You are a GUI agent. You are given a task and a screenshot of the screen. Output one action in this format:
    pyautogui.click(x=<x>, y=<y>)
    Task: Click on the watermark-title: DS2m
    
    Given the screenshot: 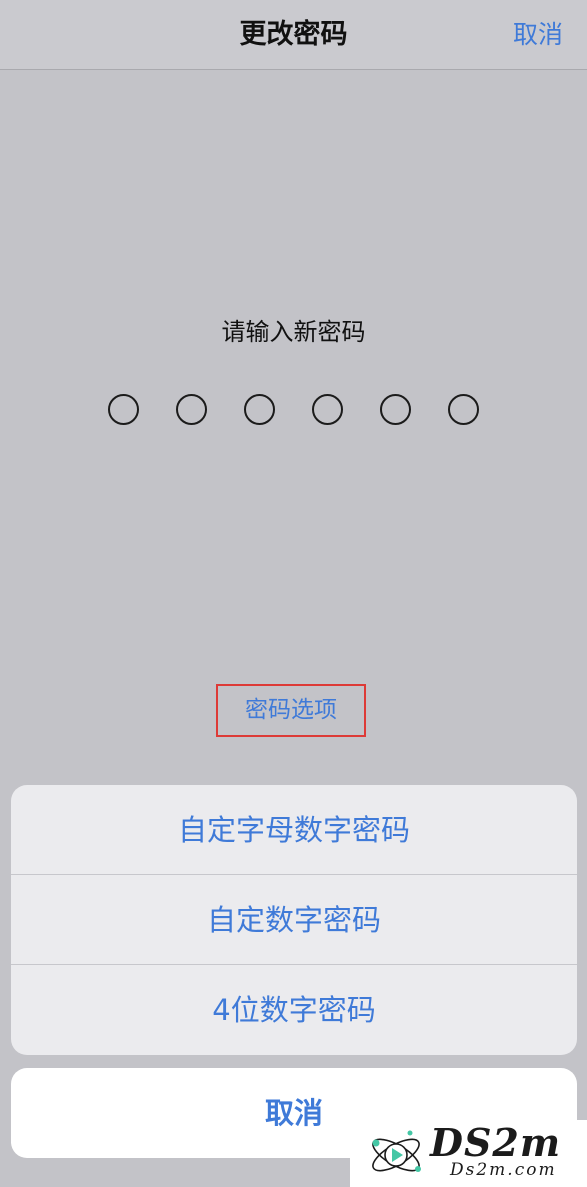 What is the action you would take?
    pyautogui.click(x=496, y=1142)
    